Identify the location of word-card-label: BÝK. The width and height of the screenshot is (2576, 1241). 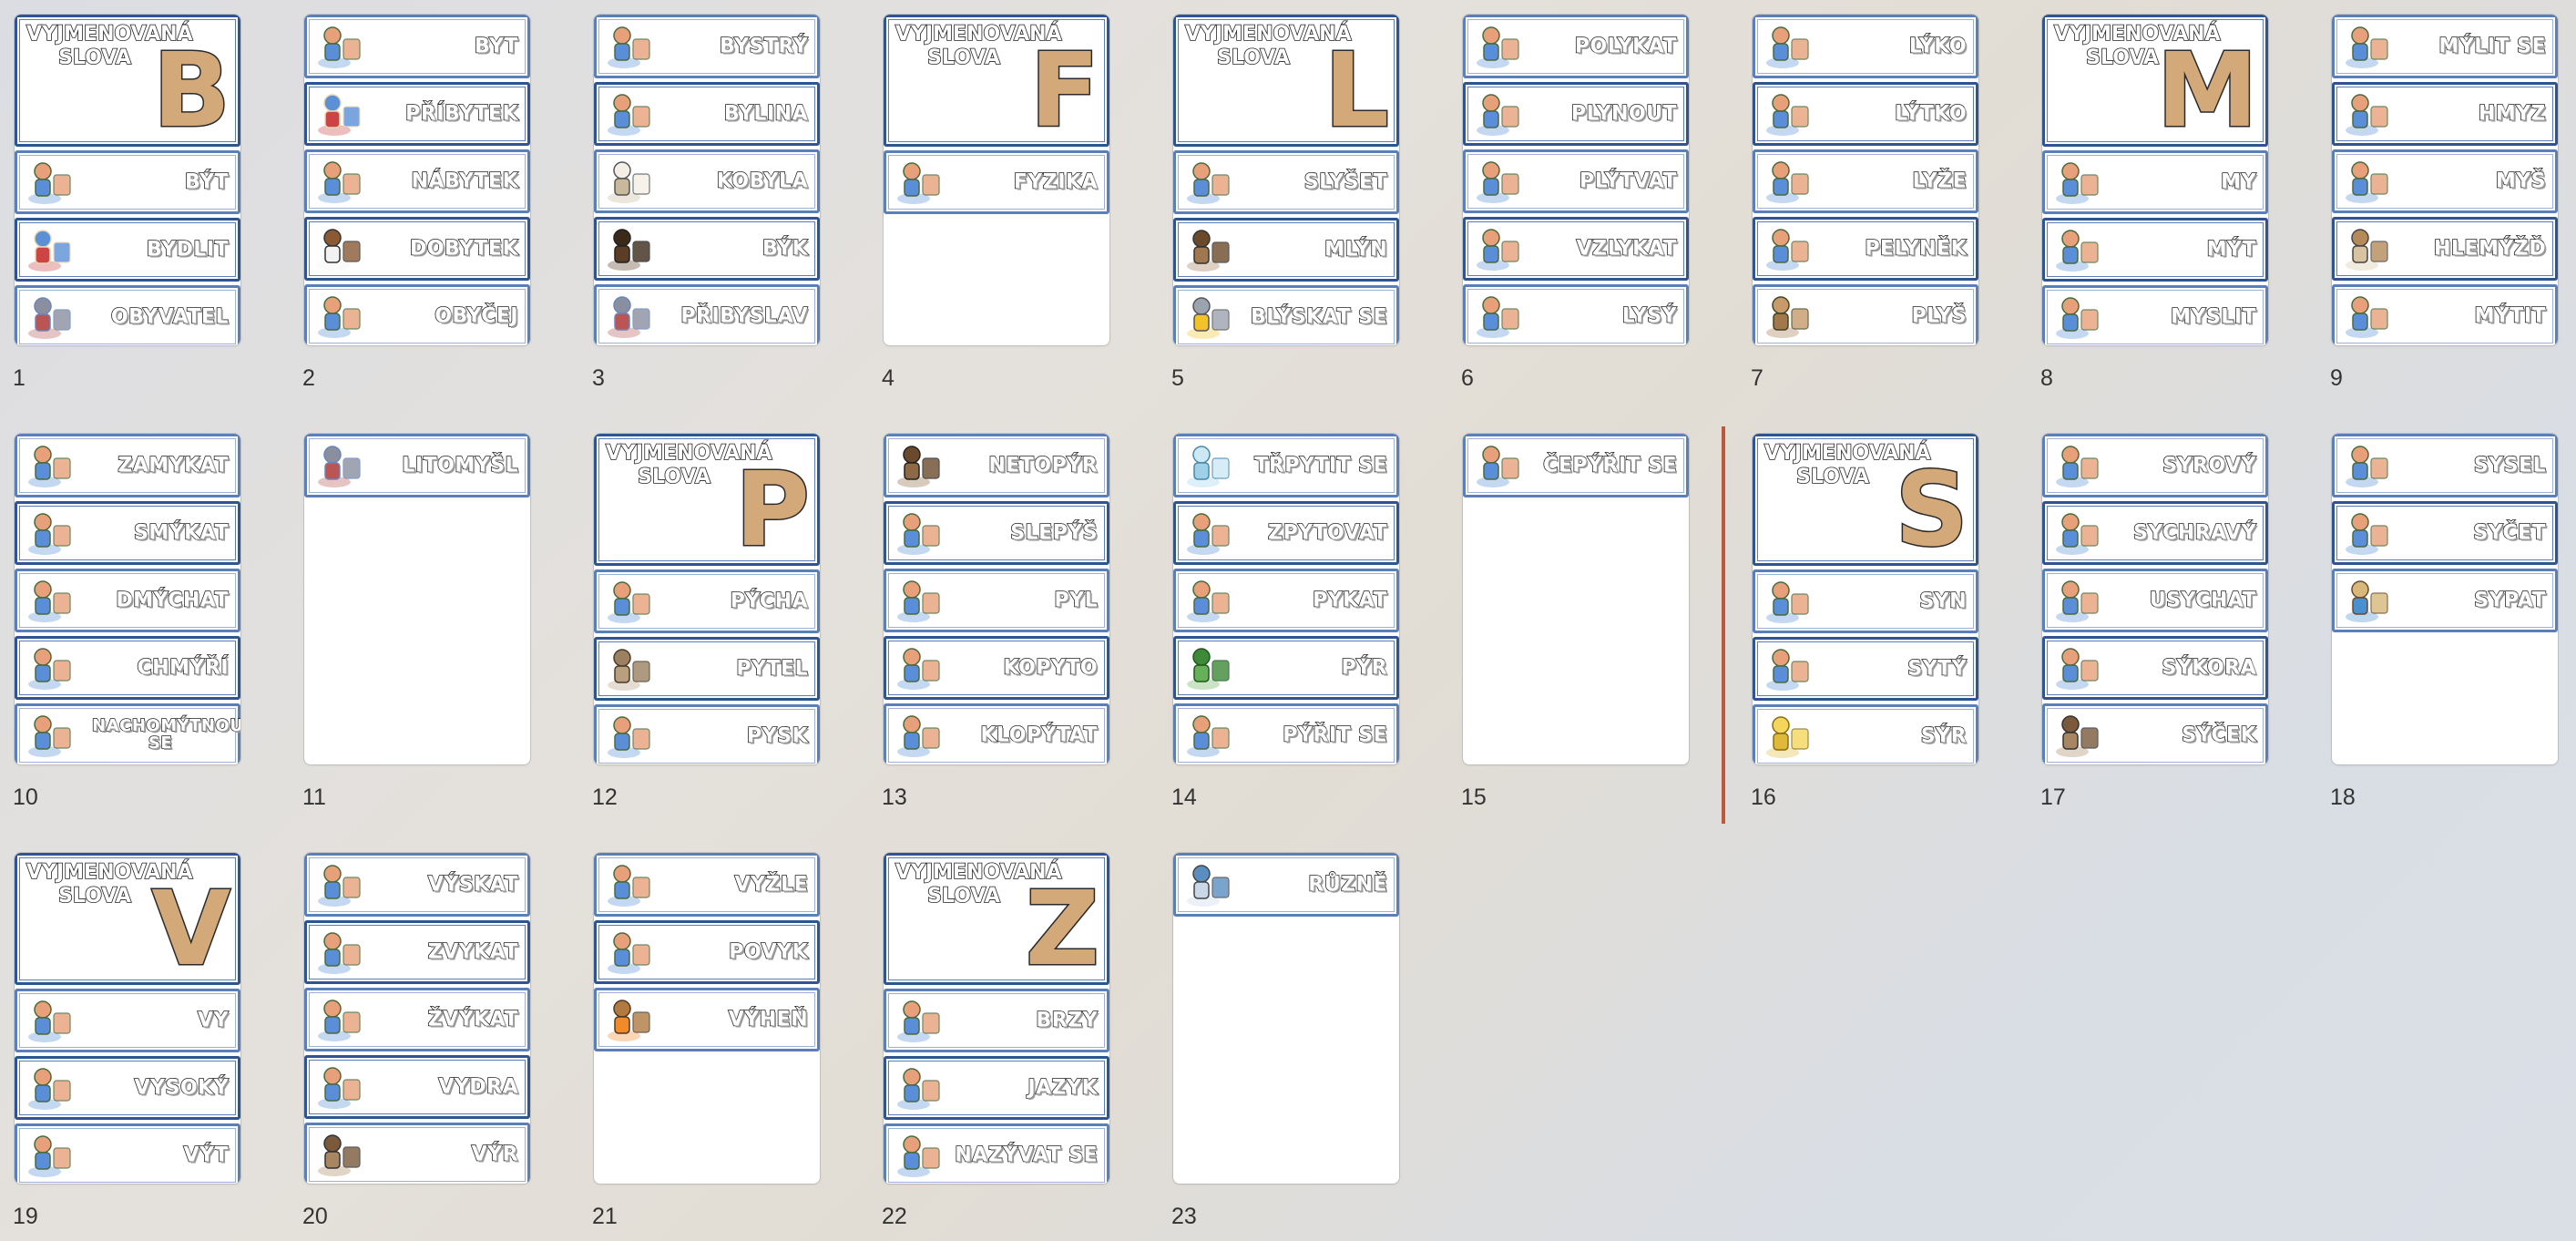
(785, 249).